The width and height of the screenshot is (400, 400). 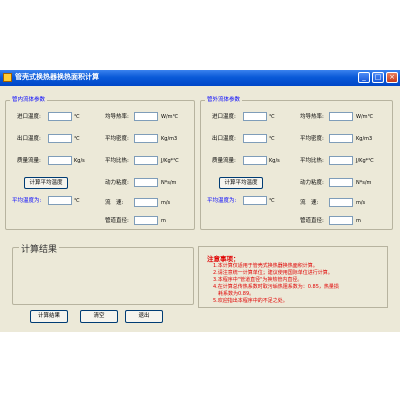 I want to click on shell-avg-temp-input, so click(x=255, y=200).